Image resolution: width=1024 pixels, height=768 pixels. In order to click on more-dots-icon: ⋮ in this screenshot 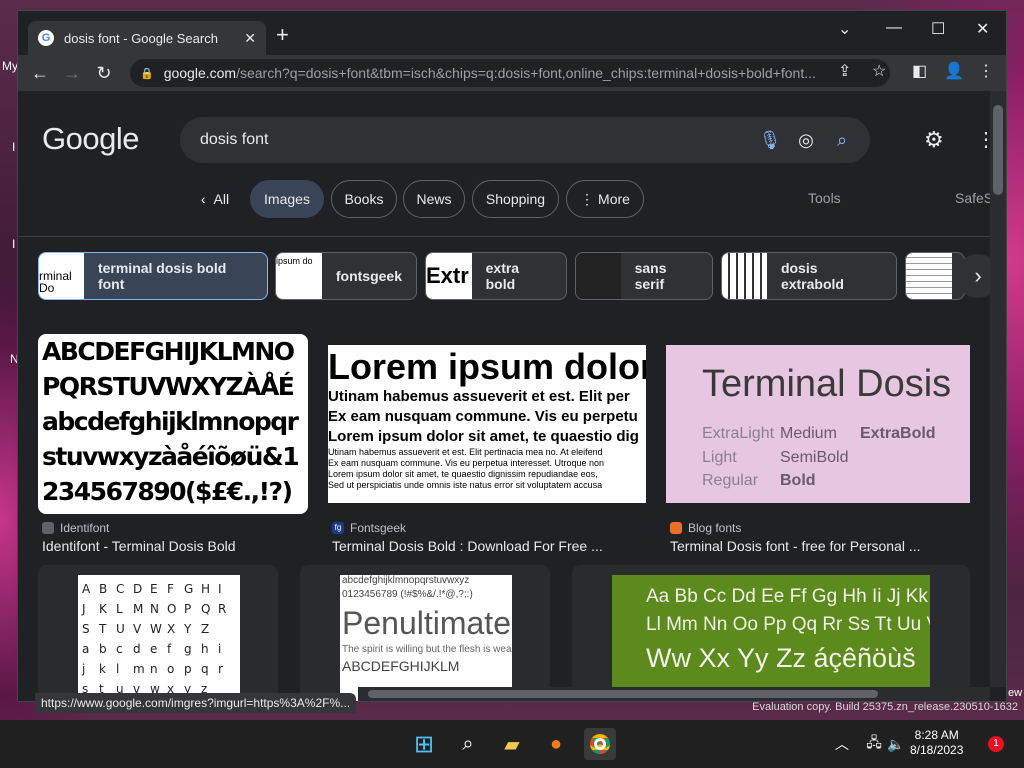, I will do `click(587, 198)`.